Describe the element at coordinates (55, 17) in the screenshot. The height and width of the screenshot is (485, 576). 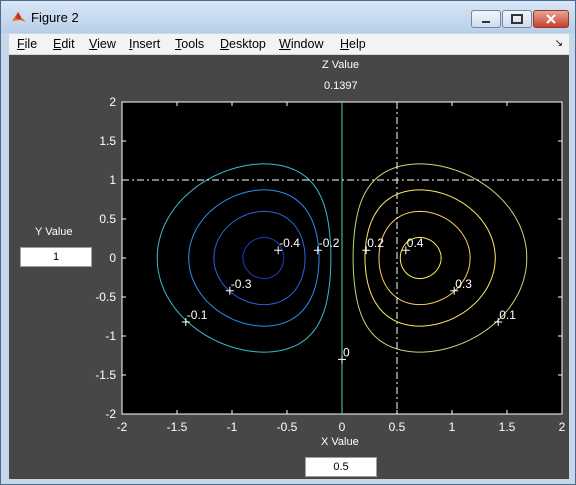
I see `window-title: Figure 2` at that location.